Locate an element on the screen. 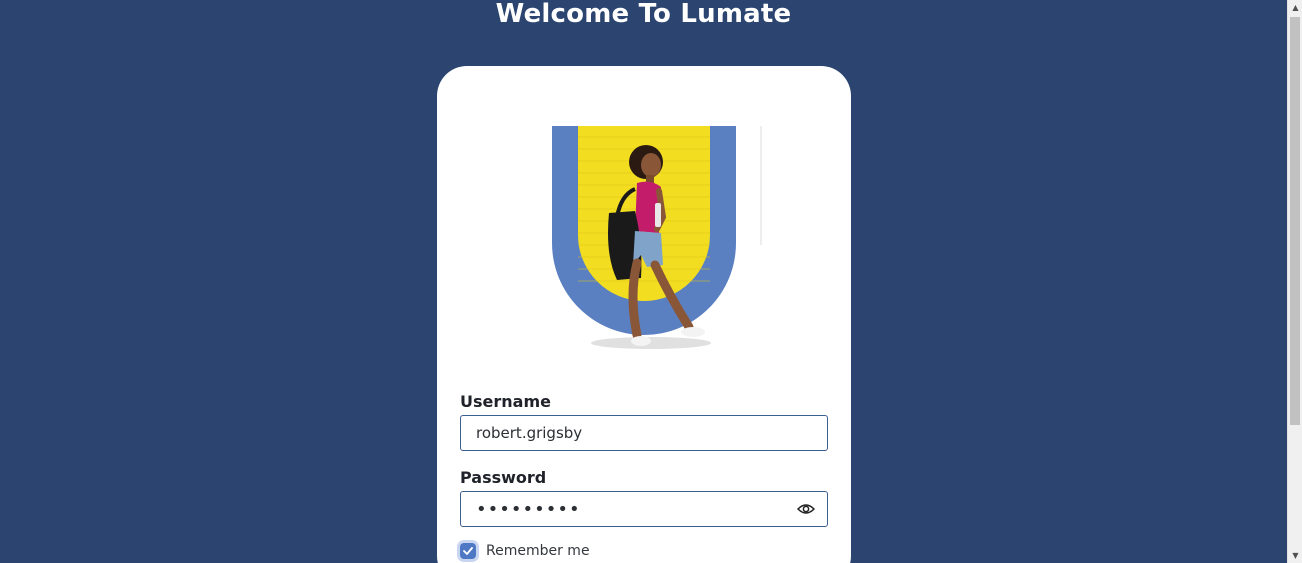  checkmark-icon is located at coordinates (468, 551).